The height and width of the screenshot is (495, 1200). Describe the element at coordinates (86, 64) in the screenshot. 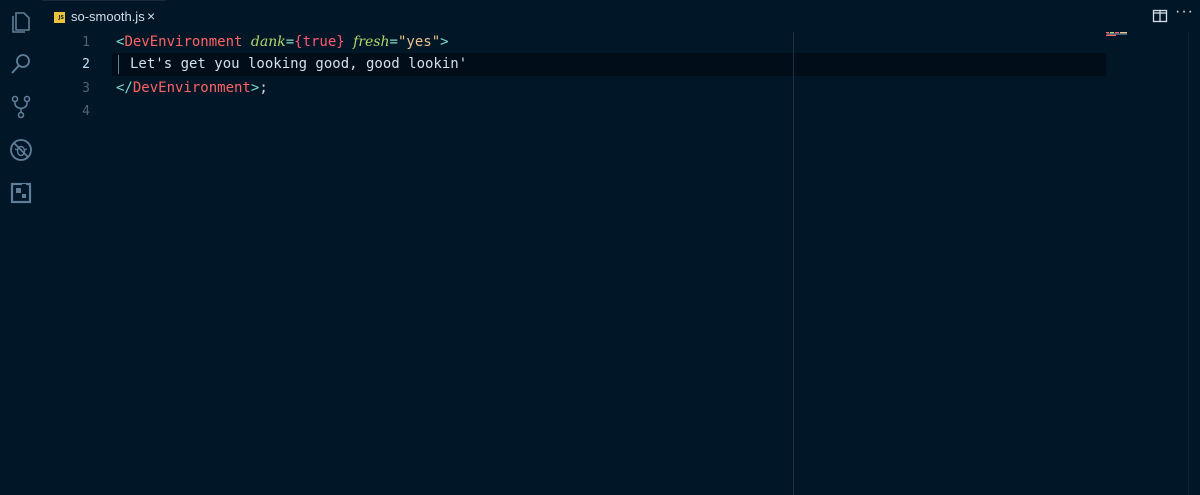

I see `line-number-active: 2` at that location.